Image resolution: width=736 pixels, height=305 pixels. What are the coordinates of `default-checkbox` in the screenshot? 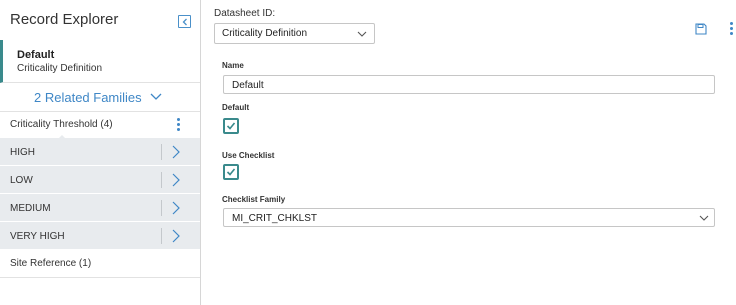 It's located at (231, 126).